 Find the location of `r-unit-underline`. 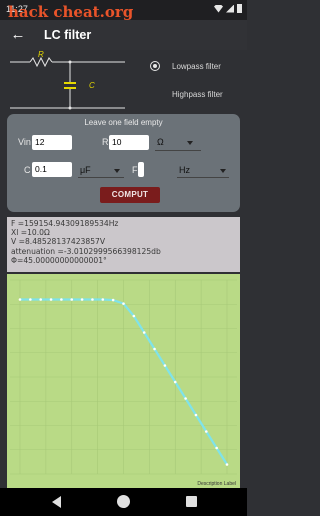

r-unit-underline is located at coordinates (178, 150).